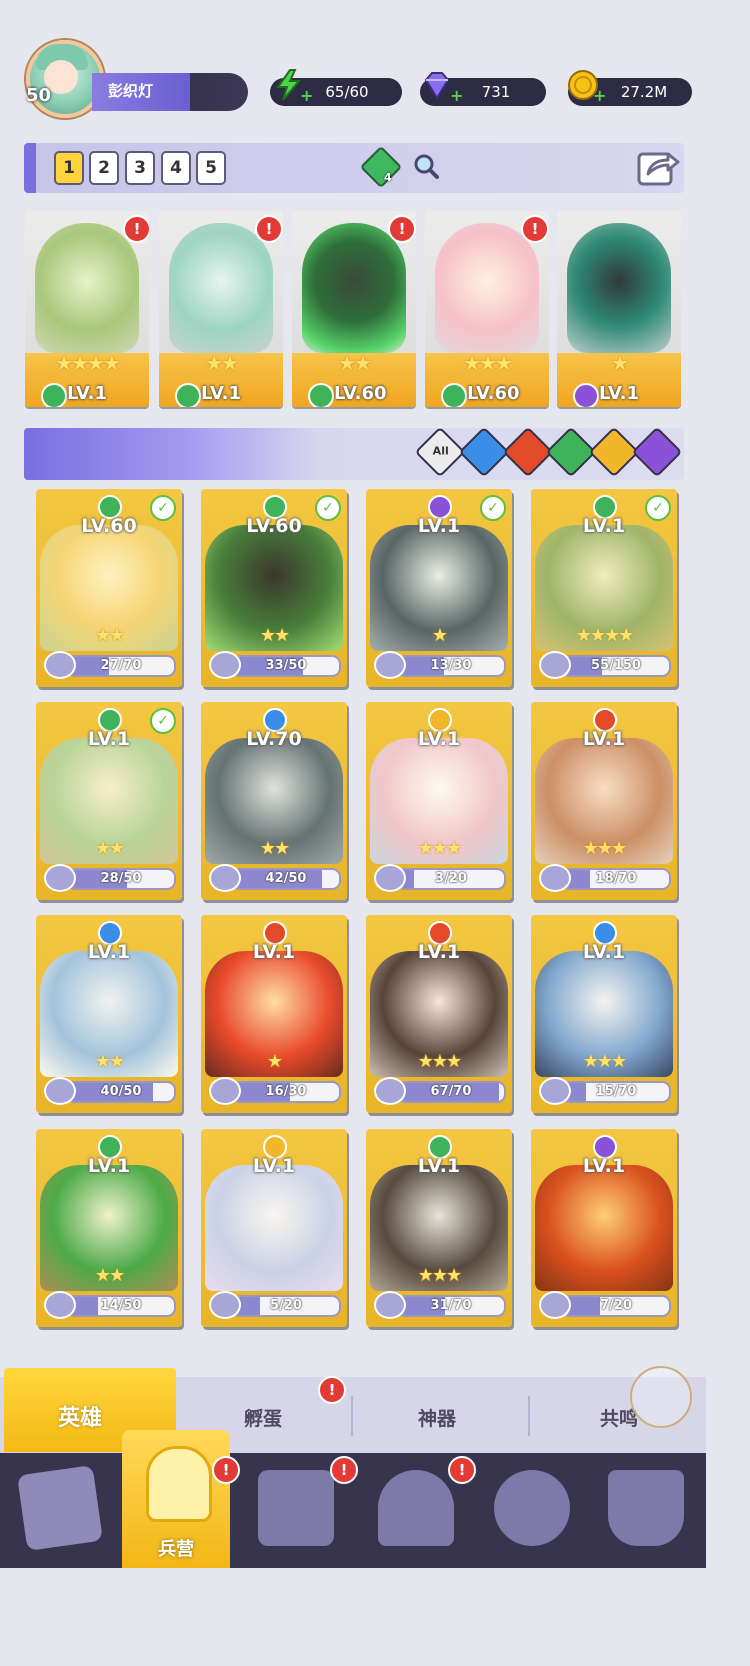  What do you see at coordinates (179, 1484) in the screenshot?
I see `barracks-icon` at bounding box center [179, 1484].